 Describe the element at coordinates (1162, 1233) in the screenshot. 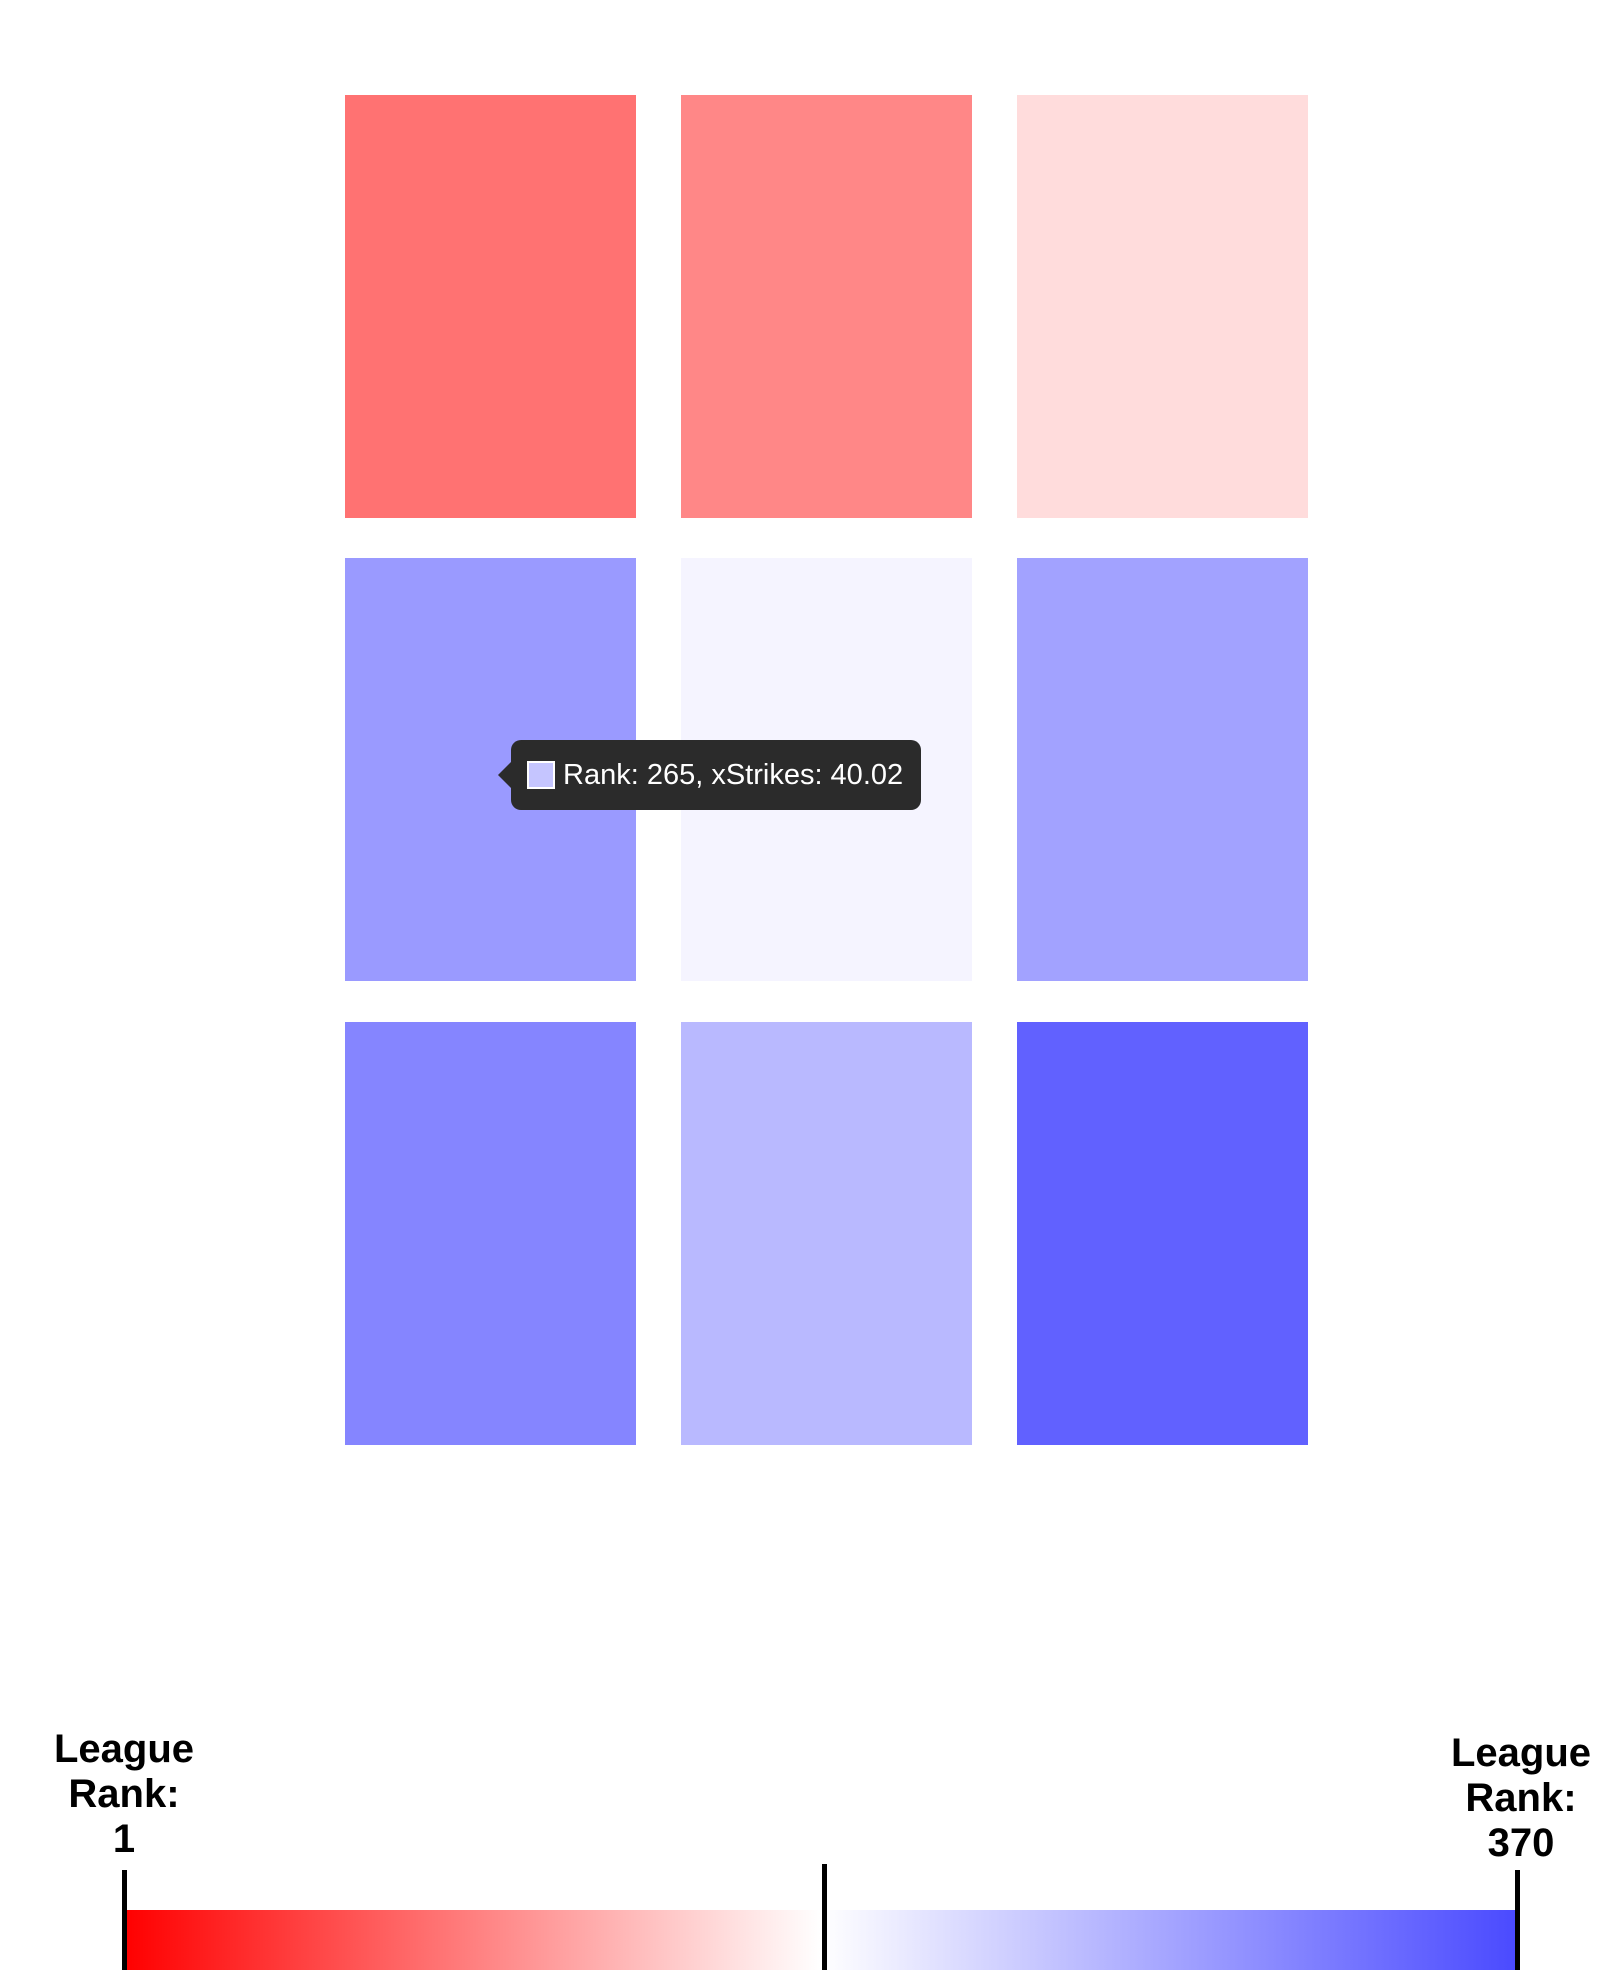

I see `heatmap-cell-r2-c2` at that location.